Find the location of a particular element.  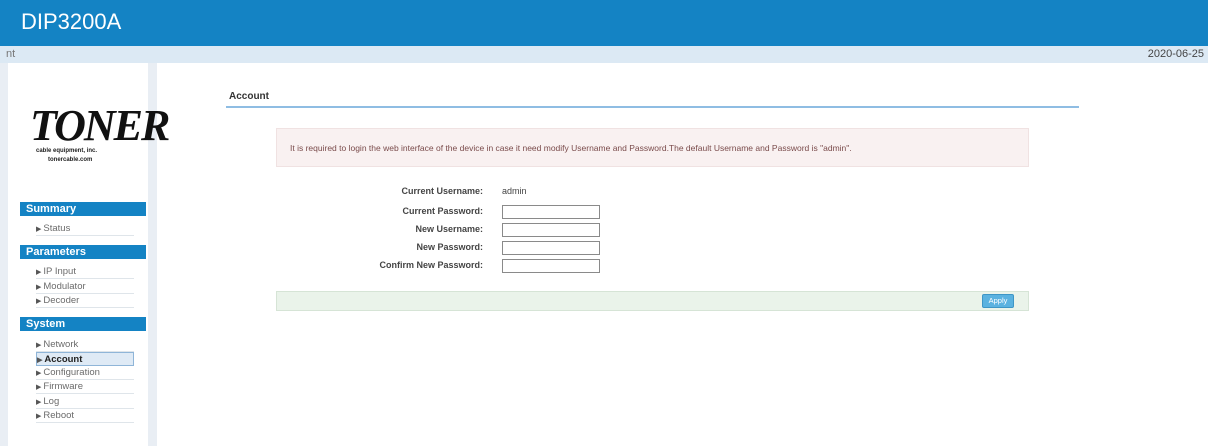

subbar-left-text: nt is located at coordinates (11, 54).